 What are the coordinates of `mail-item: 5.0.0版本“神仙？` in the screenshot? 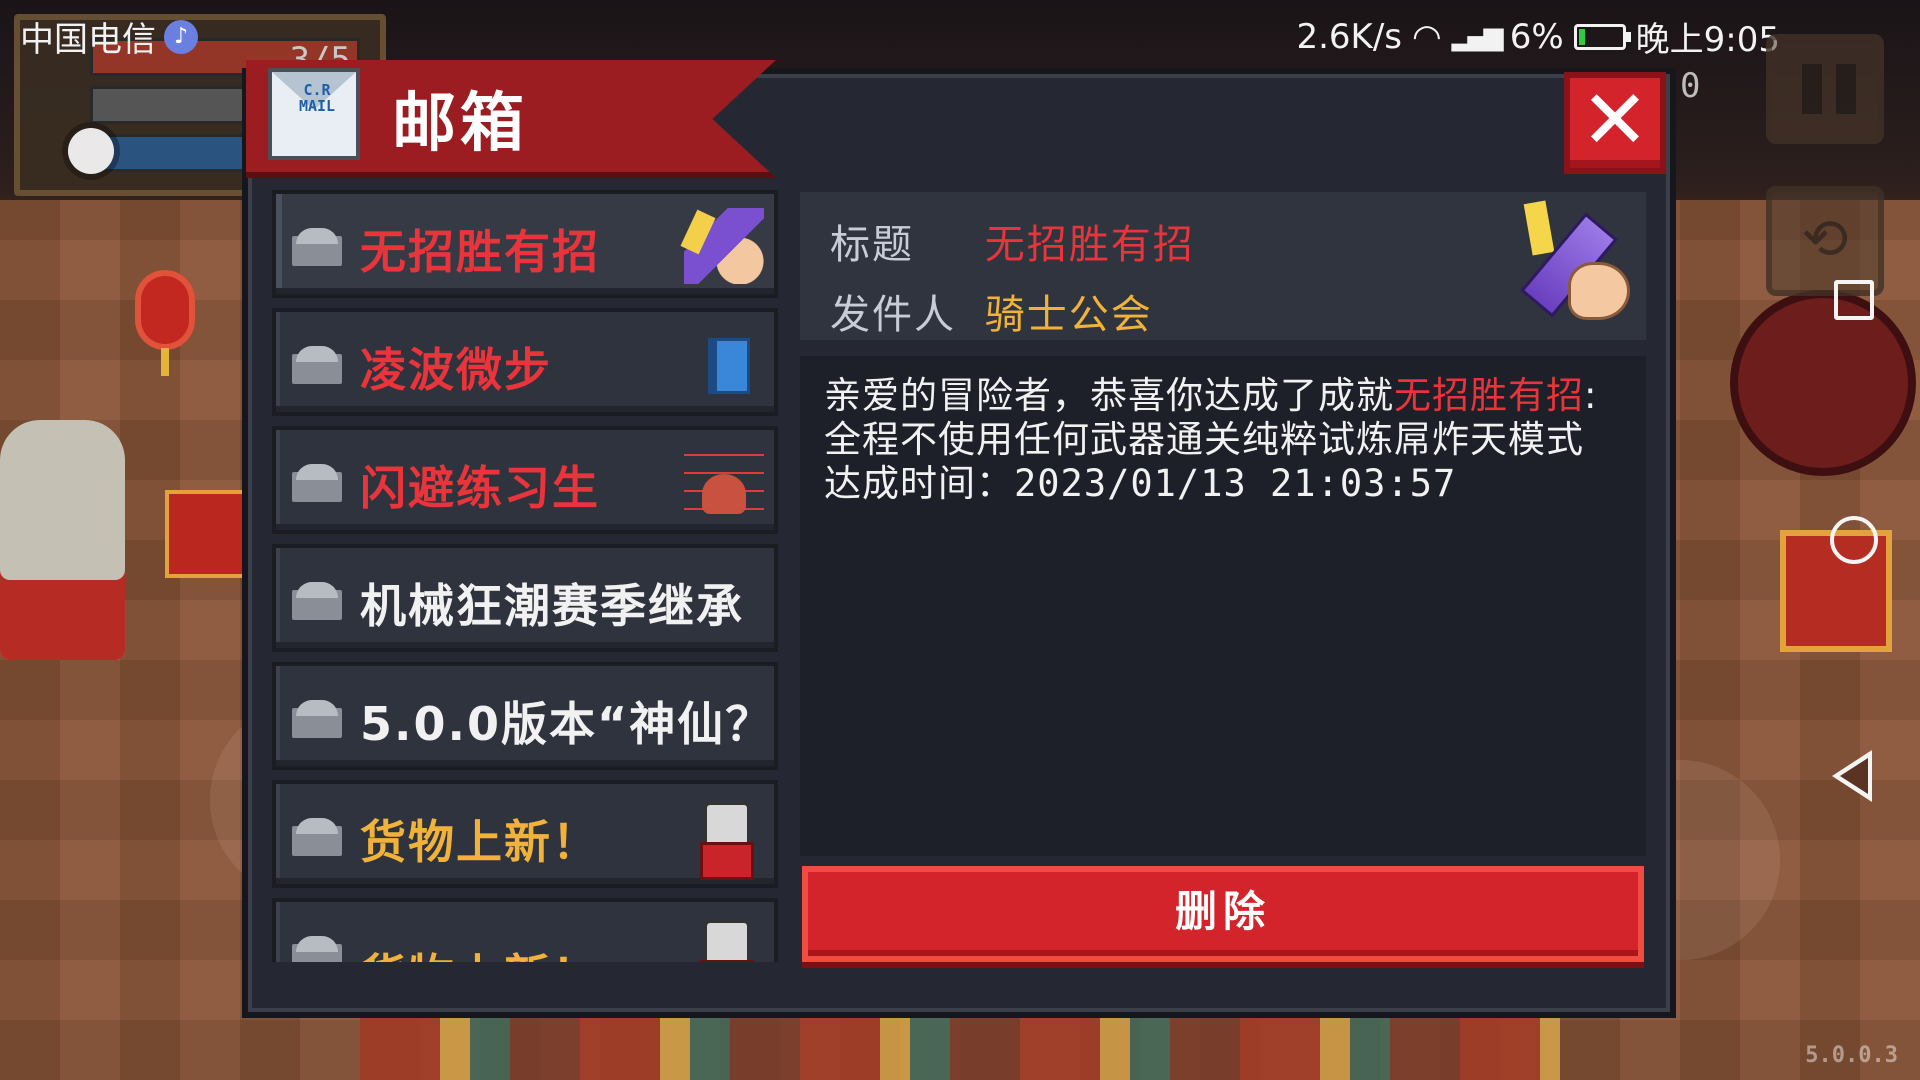 It's located at (525, 716).